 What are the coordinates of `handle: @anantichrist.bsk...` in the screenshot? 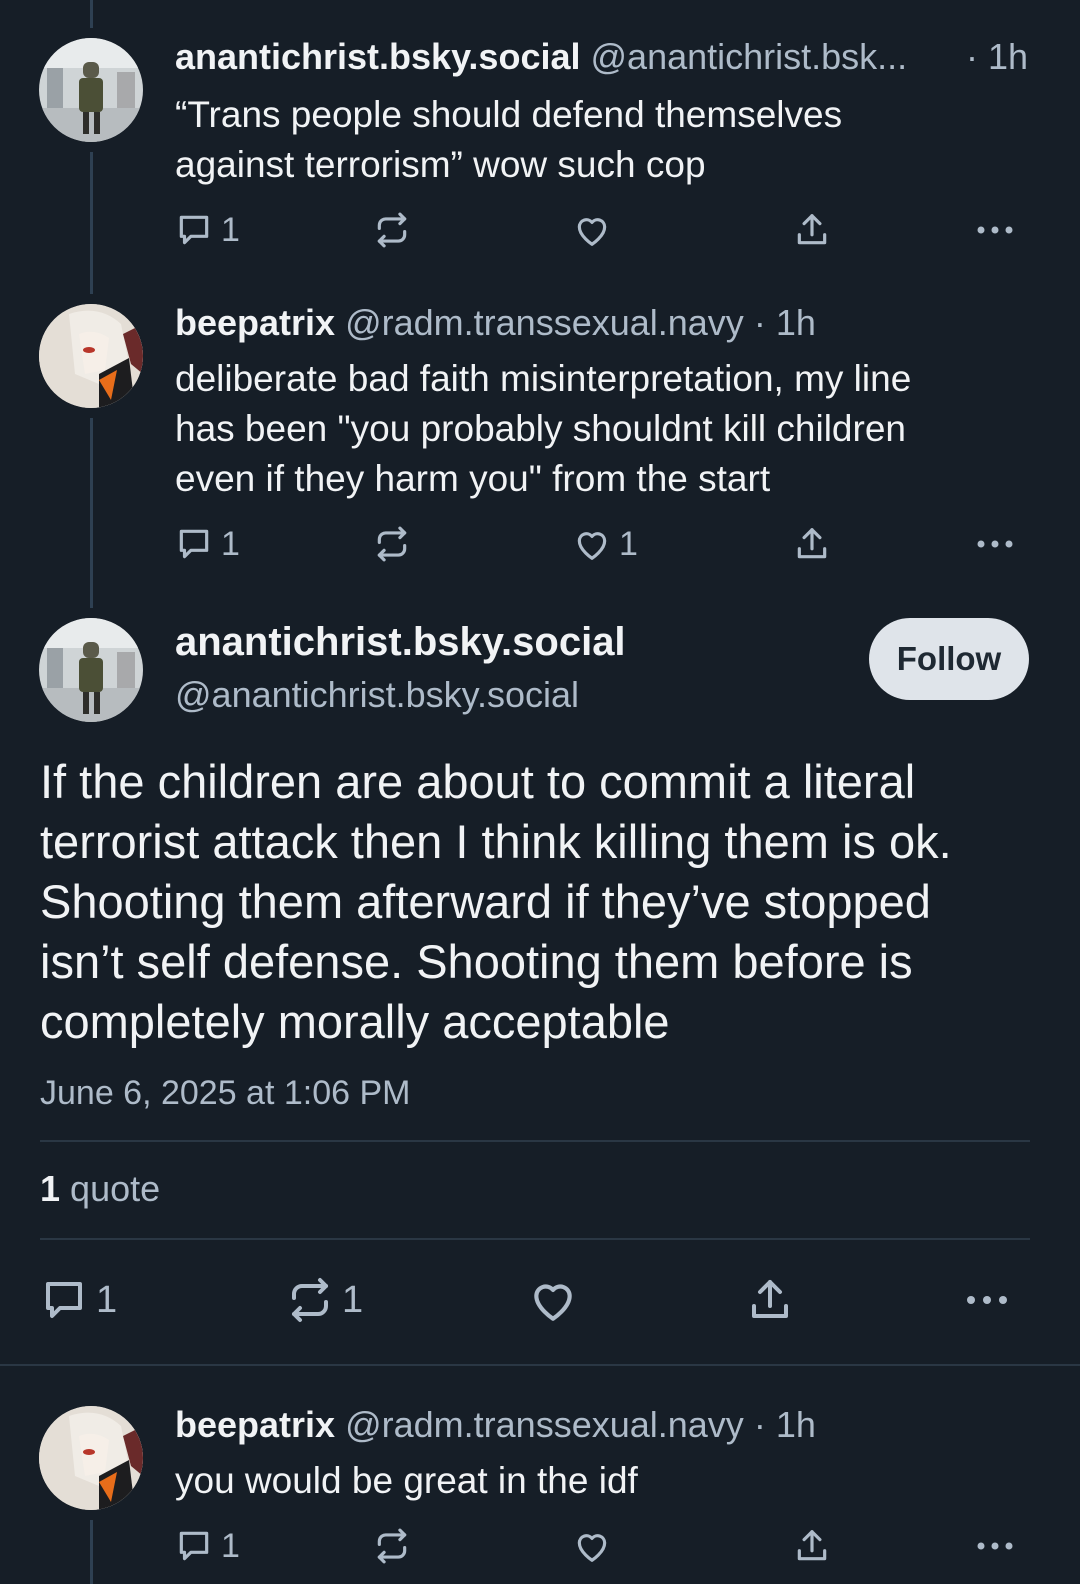 It's located at (749, 56).